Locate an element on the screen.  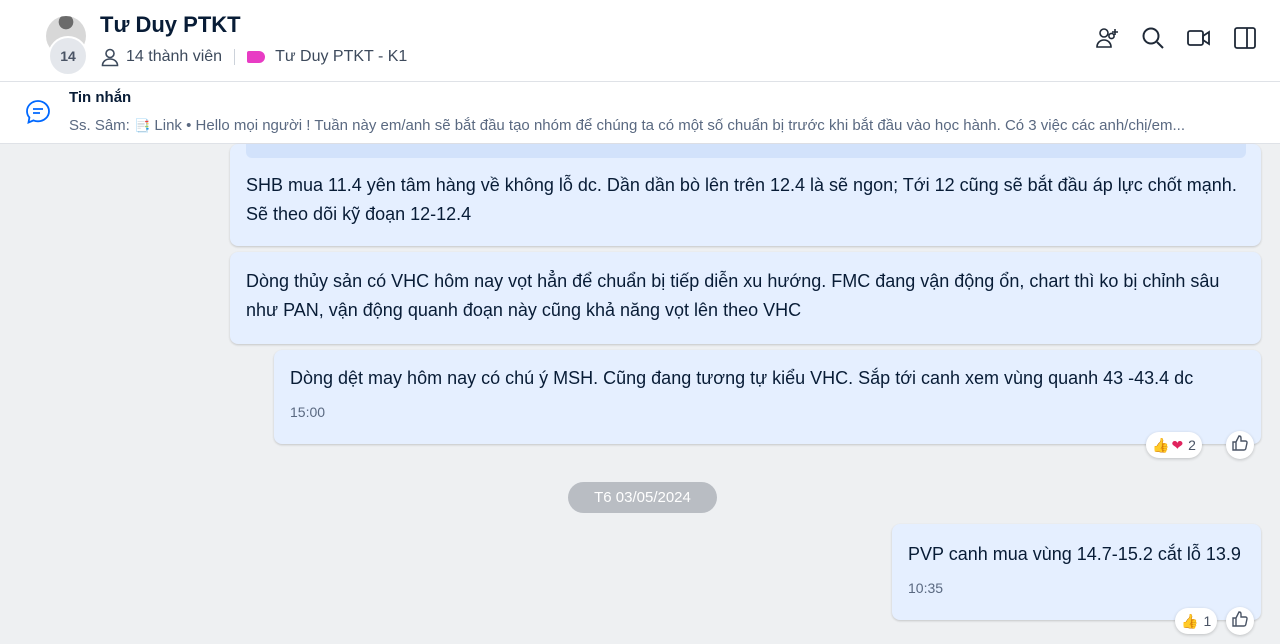
group-avatar: 14 is located at coordinates (66, 45).